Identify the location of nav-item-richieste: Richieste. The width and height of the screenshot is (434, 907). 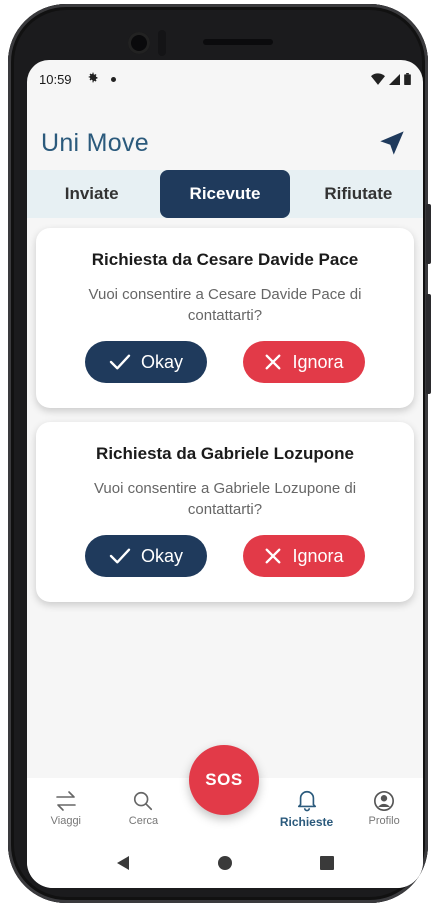
(307, 808).